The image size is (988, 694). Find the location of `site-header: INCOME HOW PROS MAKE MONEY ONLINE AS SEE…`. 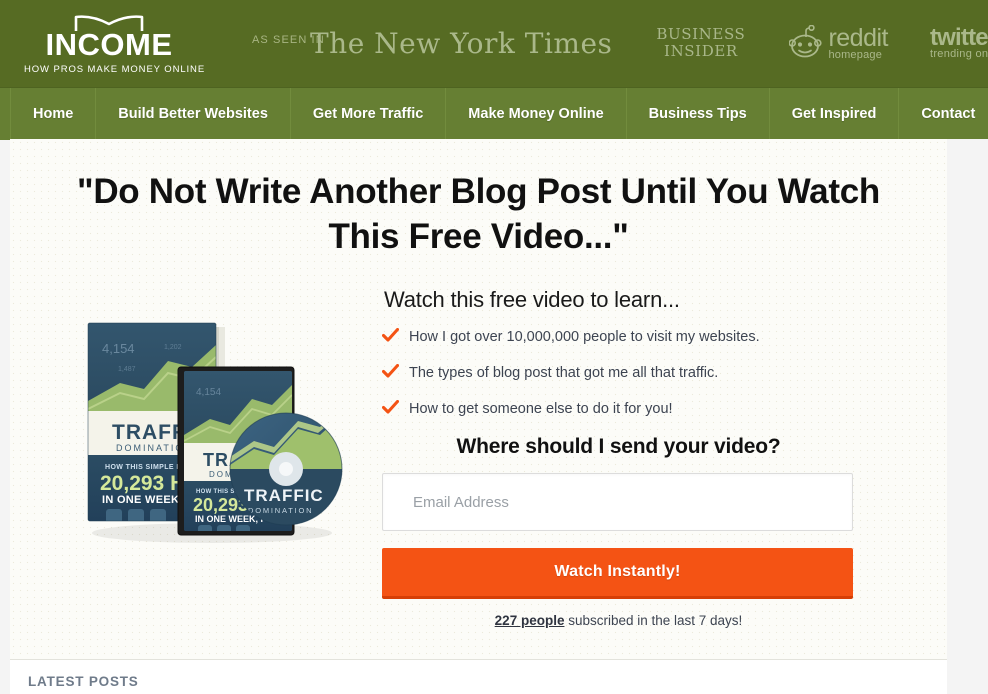

site-header: INCOME HOW PROS MAKE MONEY ONLINE AS SEE… is located at coordinates (494, 43).